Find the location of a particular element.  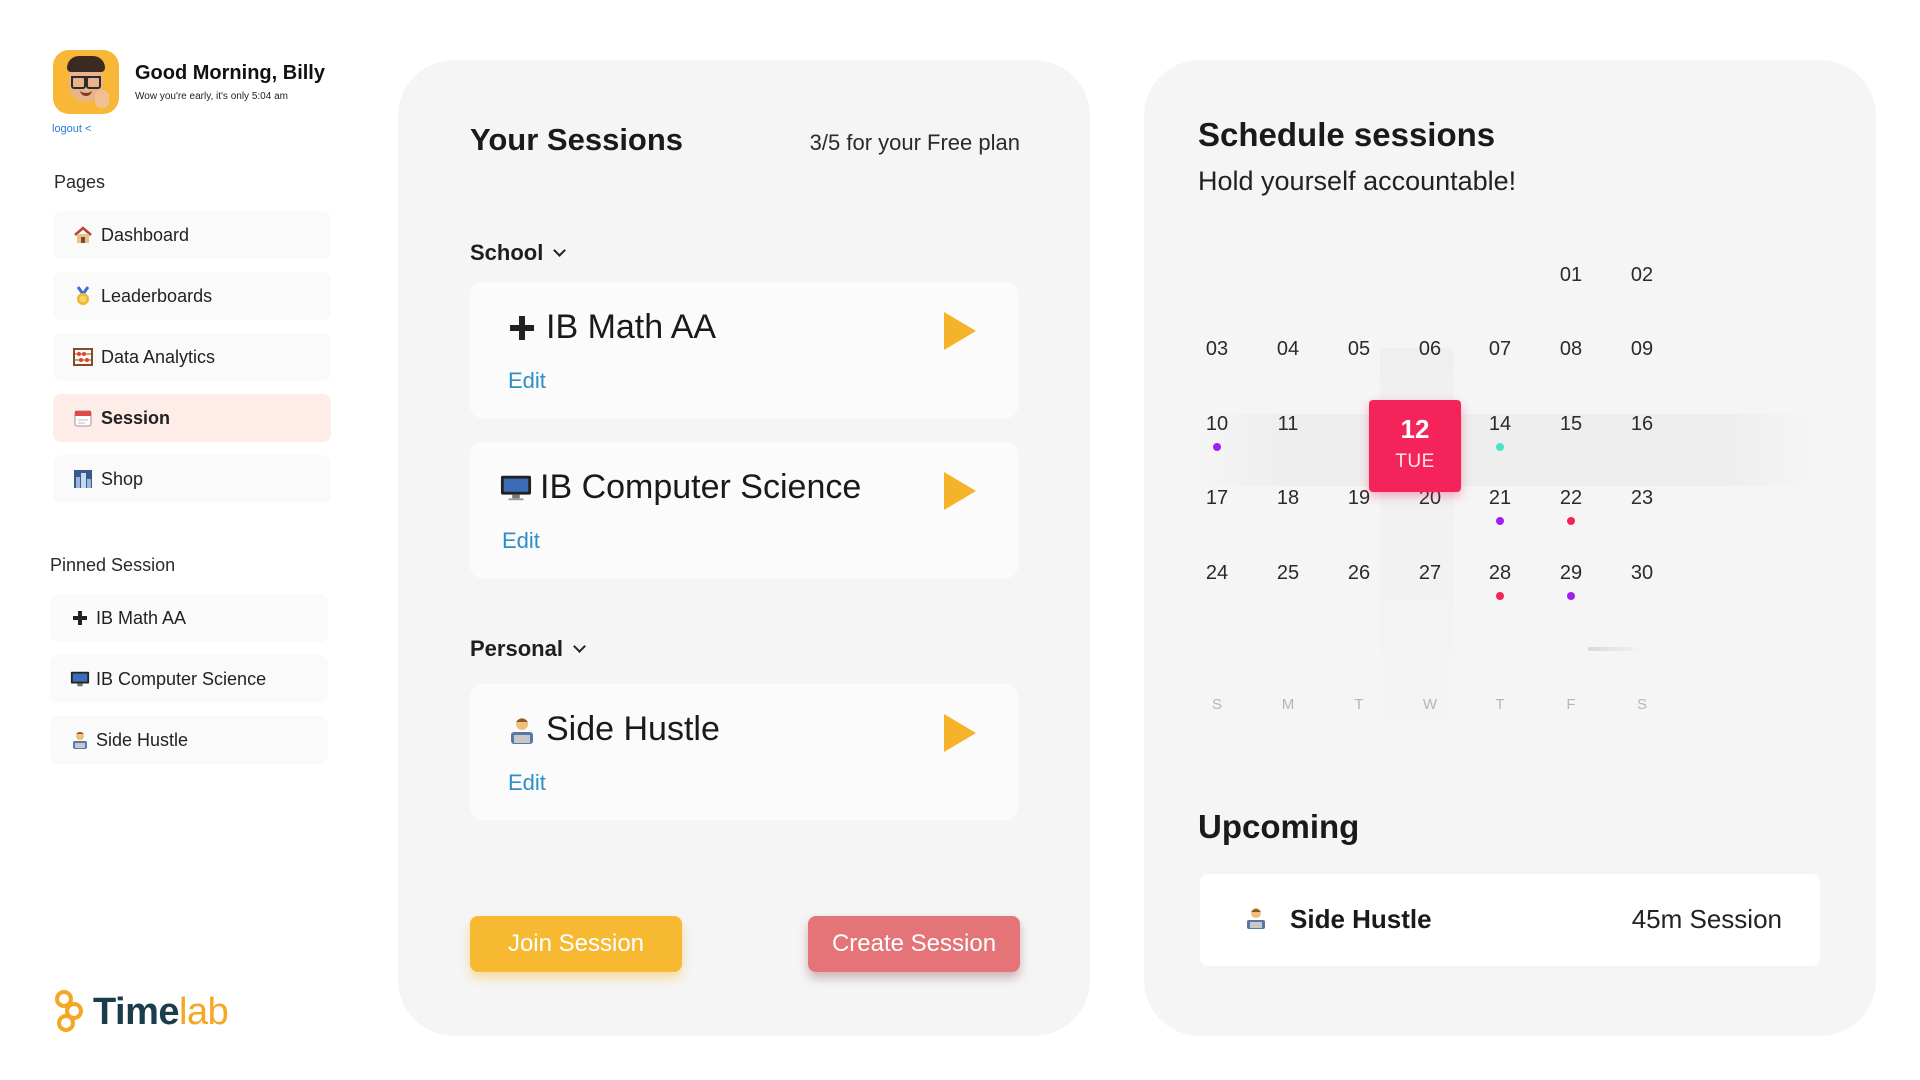

session-card-ib-math-aa: IB Math AA Edit is located at coordinates (744, 350).